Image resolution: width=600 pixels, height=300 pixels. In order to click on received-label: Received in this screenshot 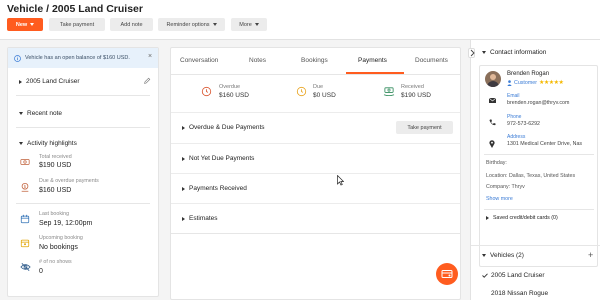, I will do `click(412, 87)`.